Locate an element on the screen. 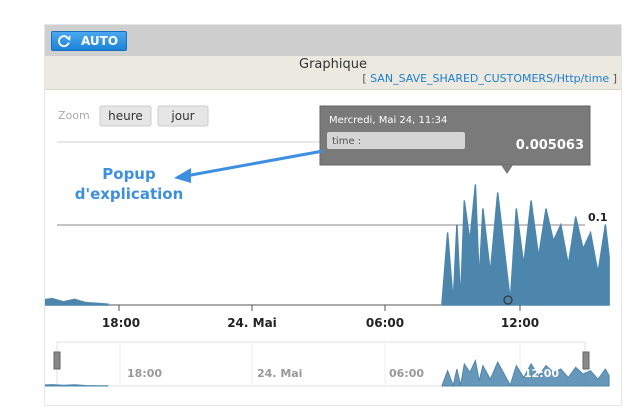 This screenshot has width=624, height=419. navigator-tick-label: 24. Mai is located at coordinates (279, 373).